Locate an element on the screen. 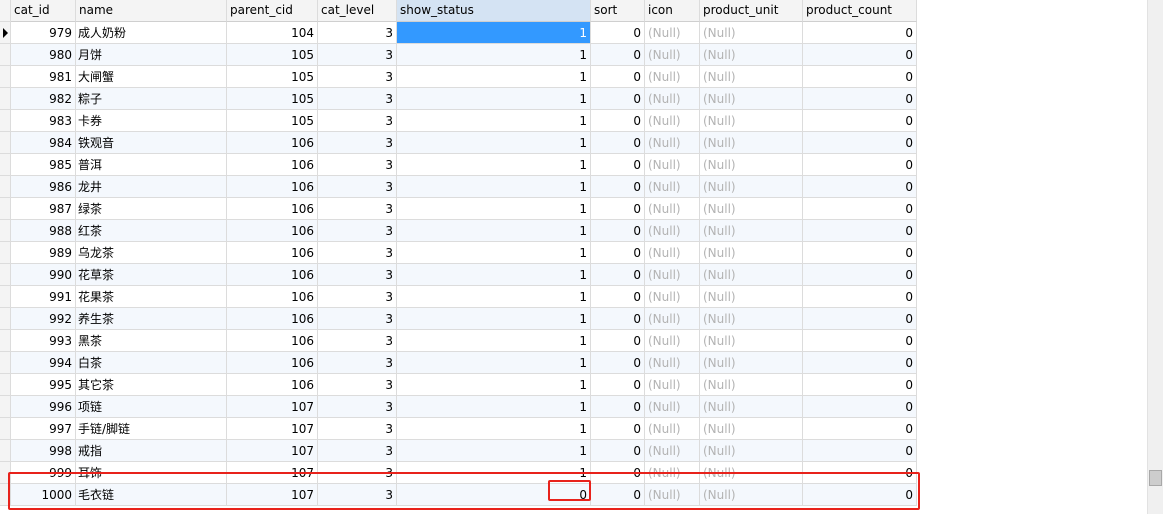  cell-cat-id: 981 is located at coordinates (43, 77).